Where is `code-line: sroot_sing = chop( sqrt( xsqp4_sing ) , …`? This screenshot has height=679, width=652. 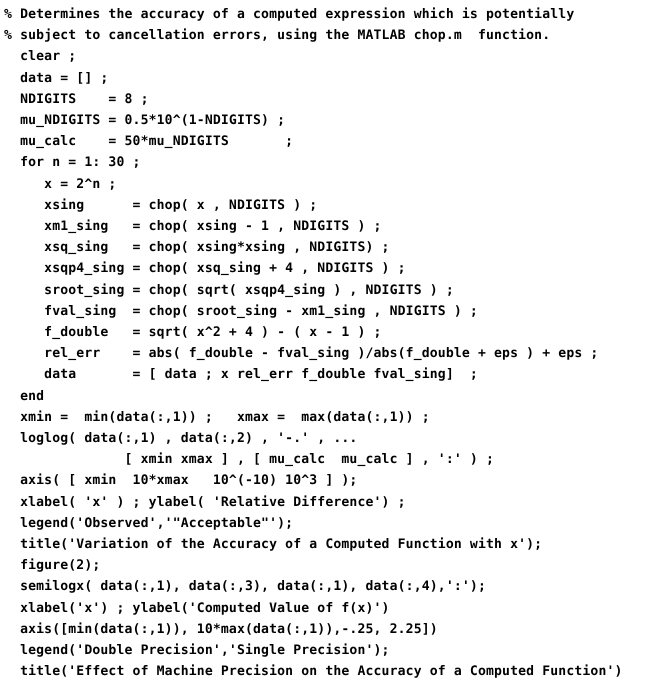 code-line: sroot_sing = chop( sqrt( xsqp4_sing ) , … is located at coordinates (229, 290).